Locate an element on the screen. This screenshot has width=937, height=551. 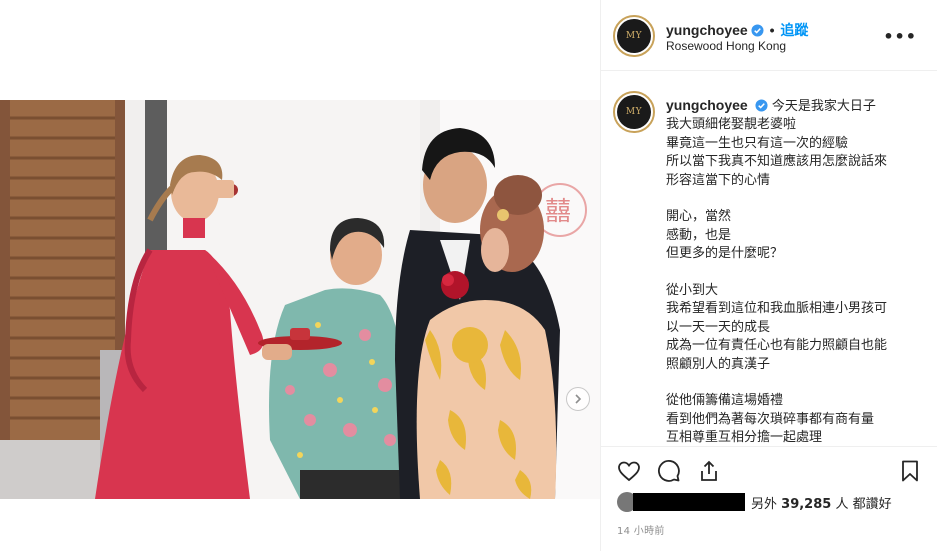
share-icon is located at coordinates (709, 470).